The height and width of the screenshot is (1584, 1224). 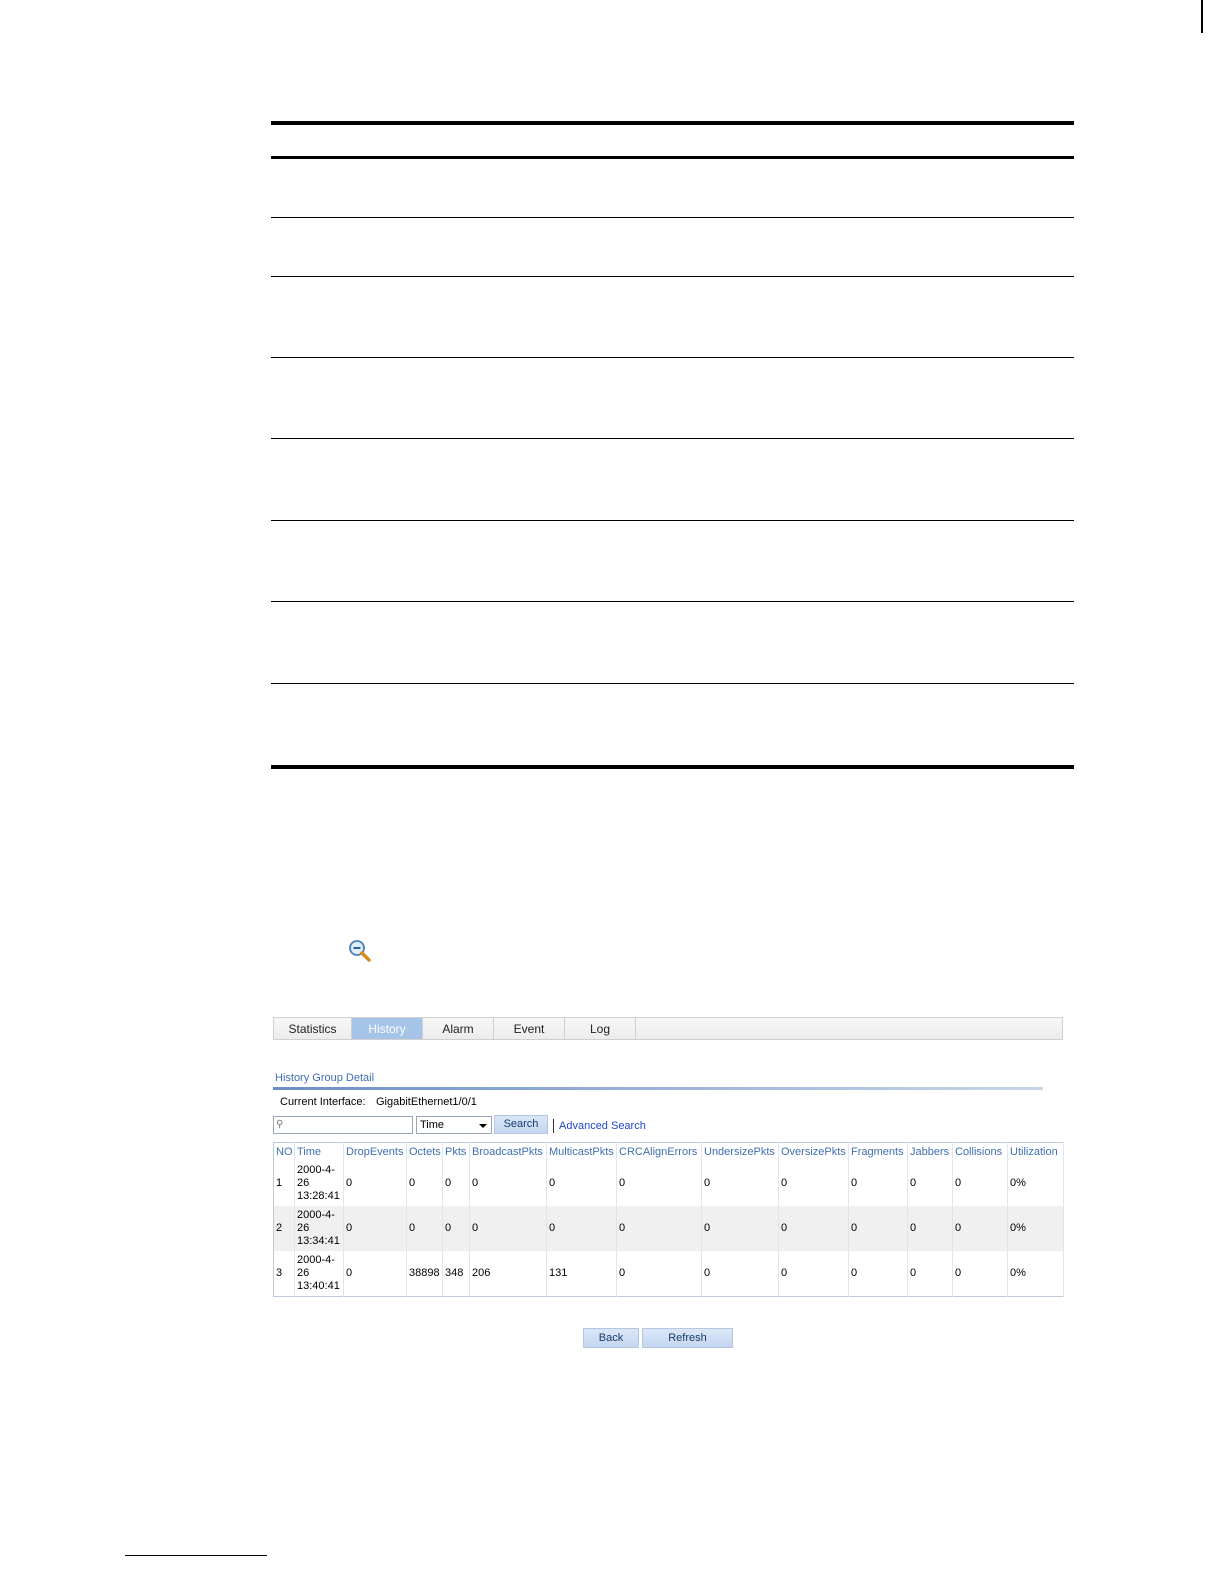 I want to click on cell-no: 3, so click(x=284, y=1274).